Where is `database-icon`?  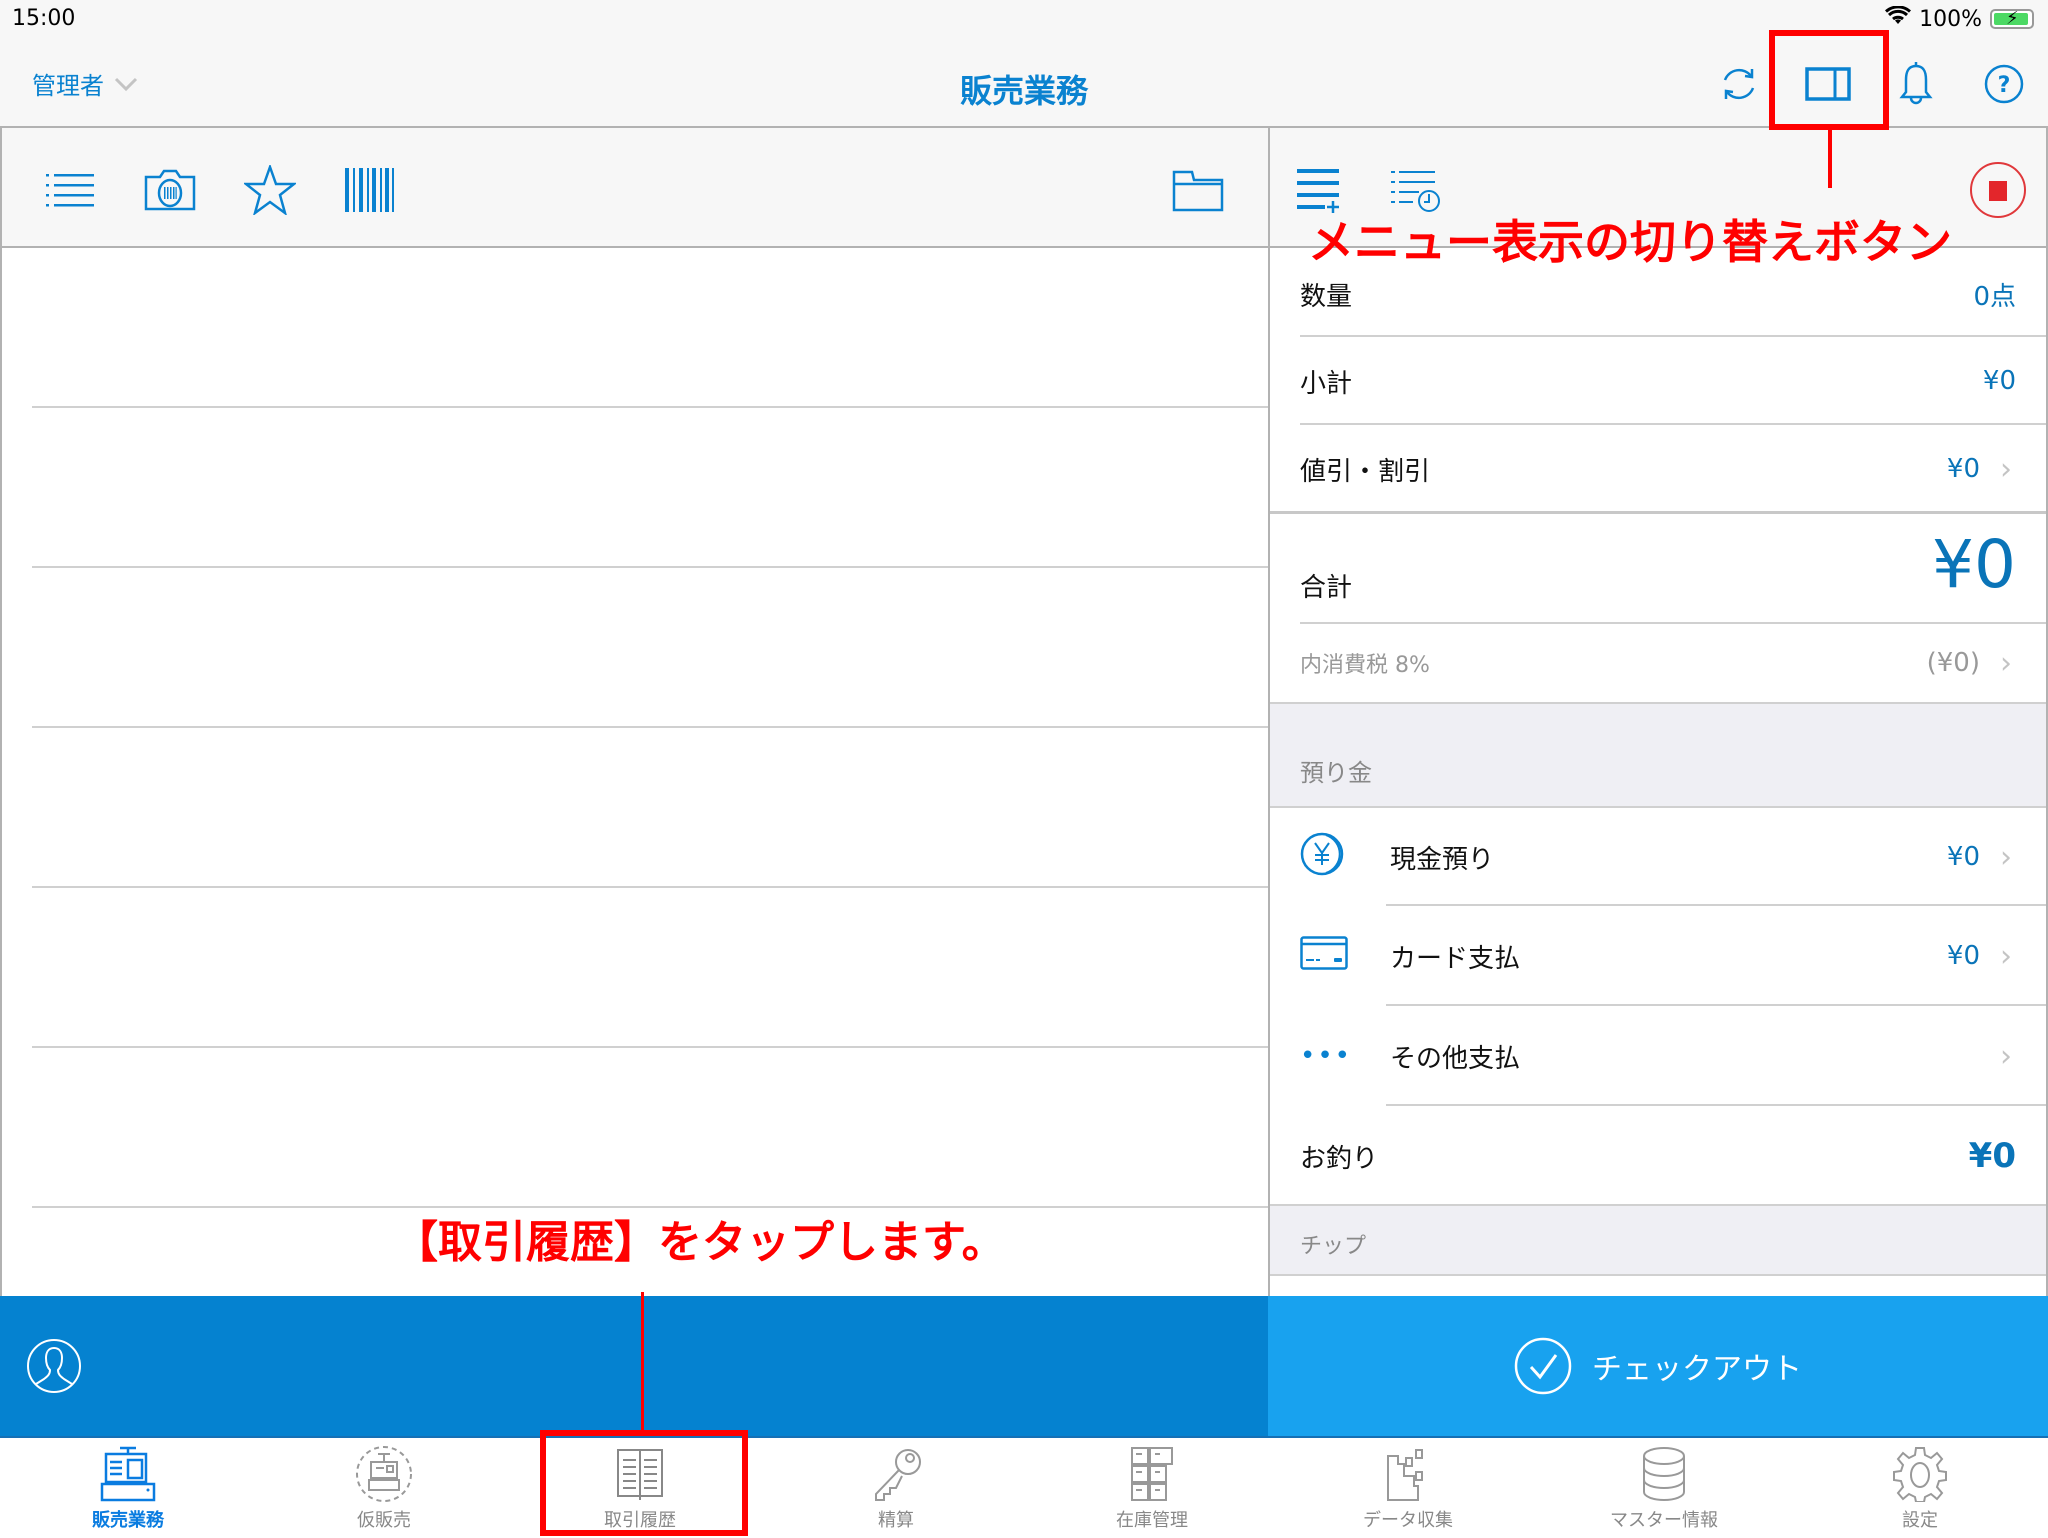 database-icon is located at coordinates (1664, 1474).